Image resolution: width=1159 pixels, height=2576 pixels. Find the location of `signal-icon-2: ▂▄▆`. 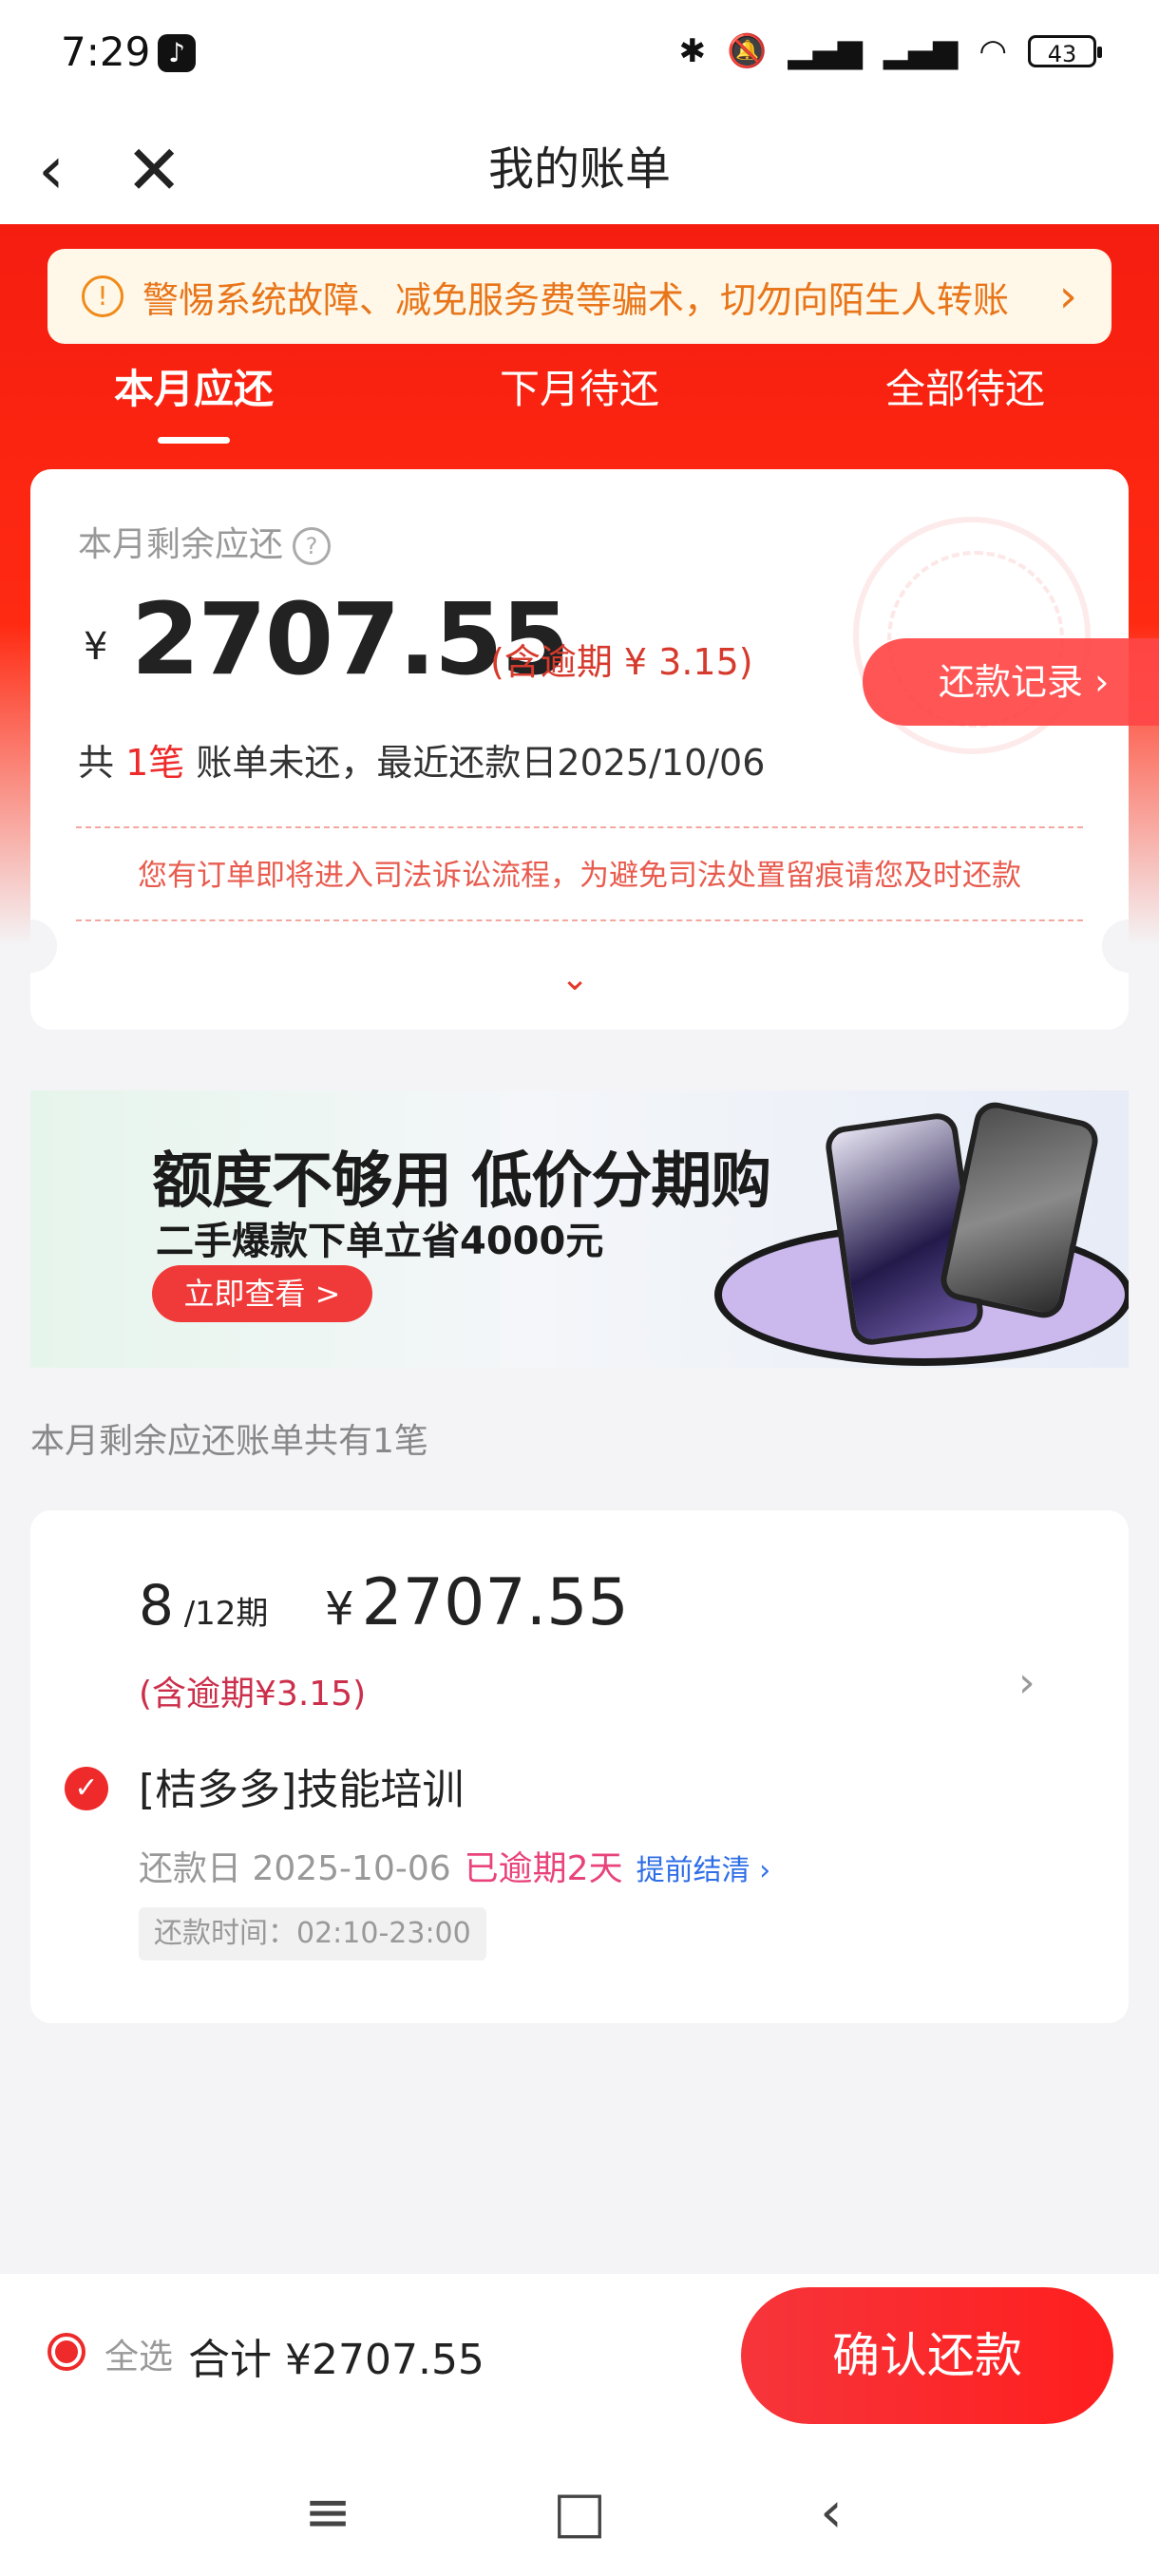

signal-icon-2: ▂▄▆ is located at coordinates (921, 51).